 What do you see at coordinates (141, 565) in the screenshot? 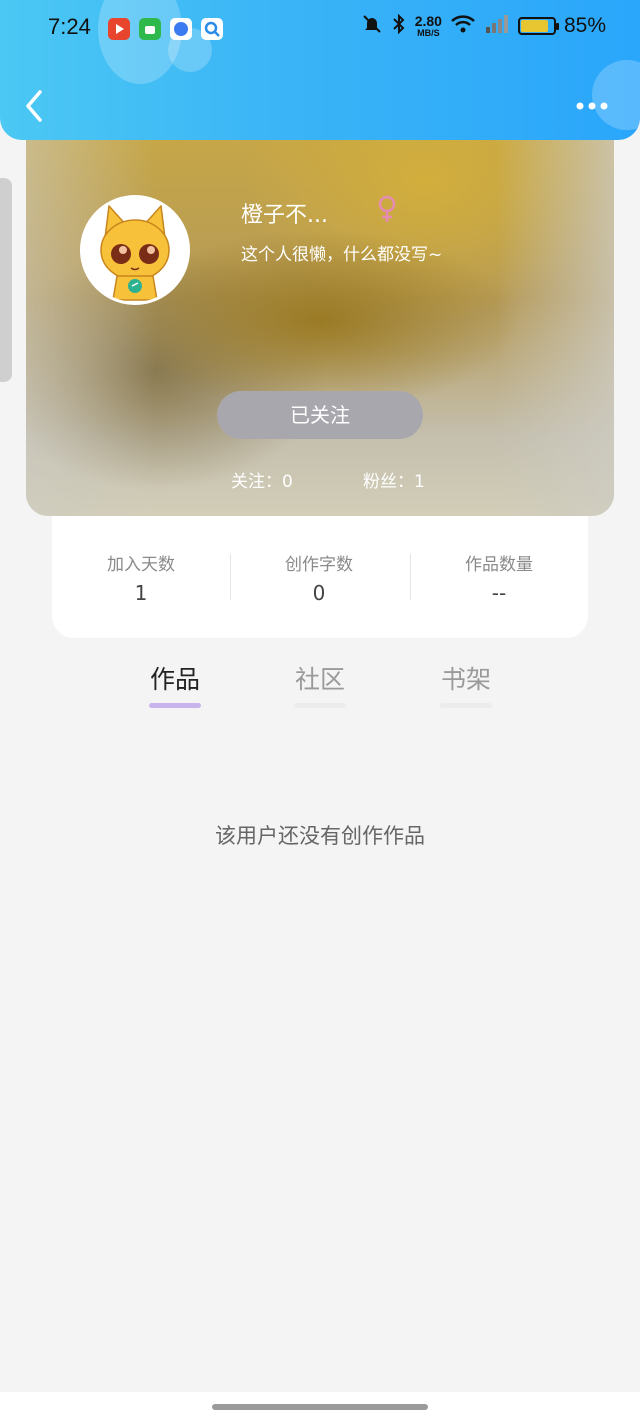
I see `stat-label: 加入天数` at bounding box center [141, 565].